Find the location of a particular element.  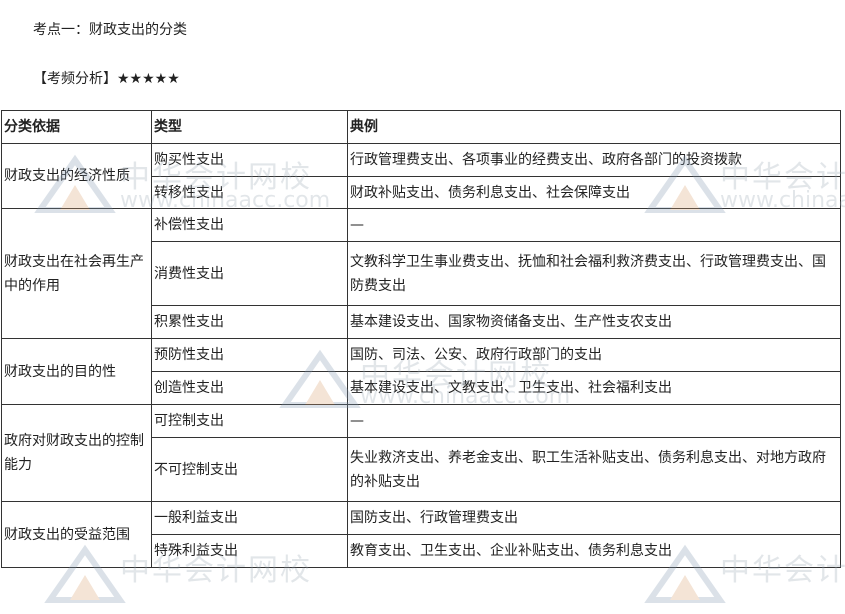

type-cell: 购买性支出 is located at coordinates (249, 160).